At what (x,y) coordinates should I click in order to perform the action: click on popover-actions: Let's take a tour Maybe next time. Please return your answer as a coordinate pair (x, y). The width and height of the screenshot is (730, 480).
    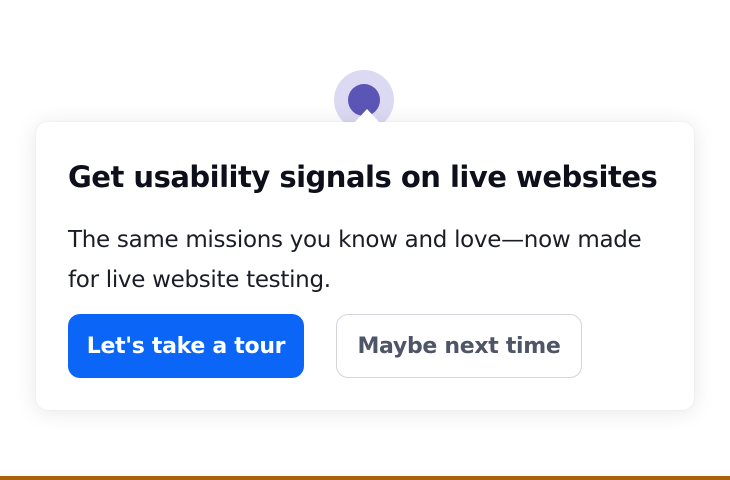
    Looking at the image, I should click on (325, 346).